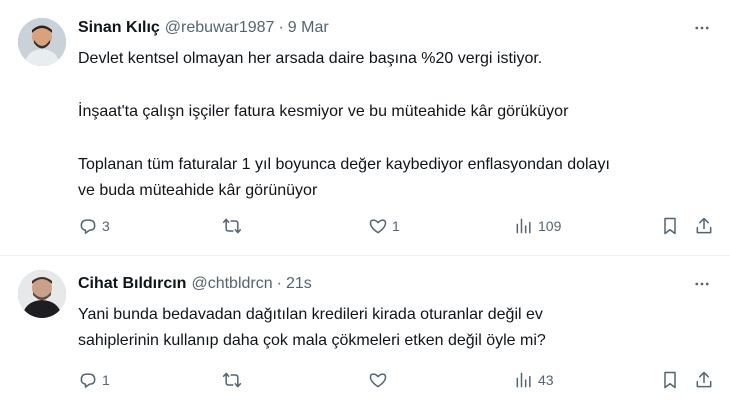 The height and width of the screenshot is (420, 730). I want to click on action-bar: 1 43, so click(396, 380).